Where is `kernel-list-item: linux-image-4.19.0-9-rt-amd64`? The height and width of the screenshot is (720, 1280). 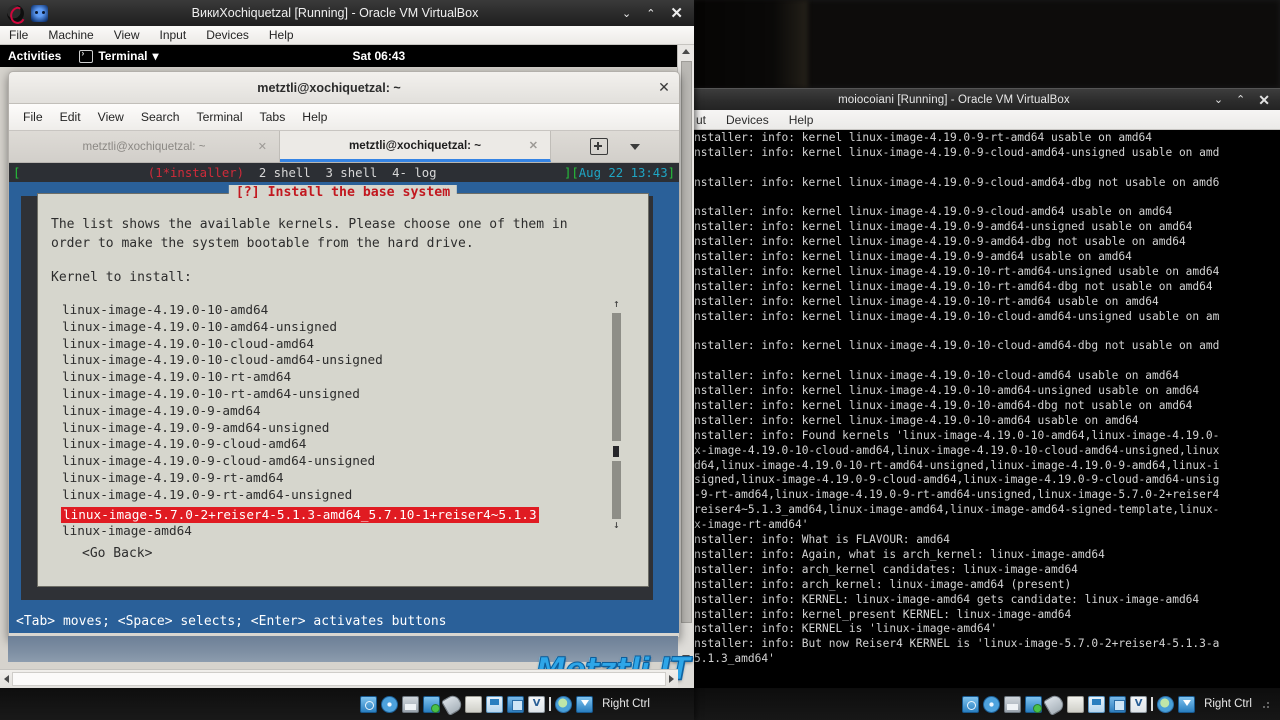 kernel-list-item: linux-image-4.19.0-9-rt-amd64 is located at coordinates (331, 478).